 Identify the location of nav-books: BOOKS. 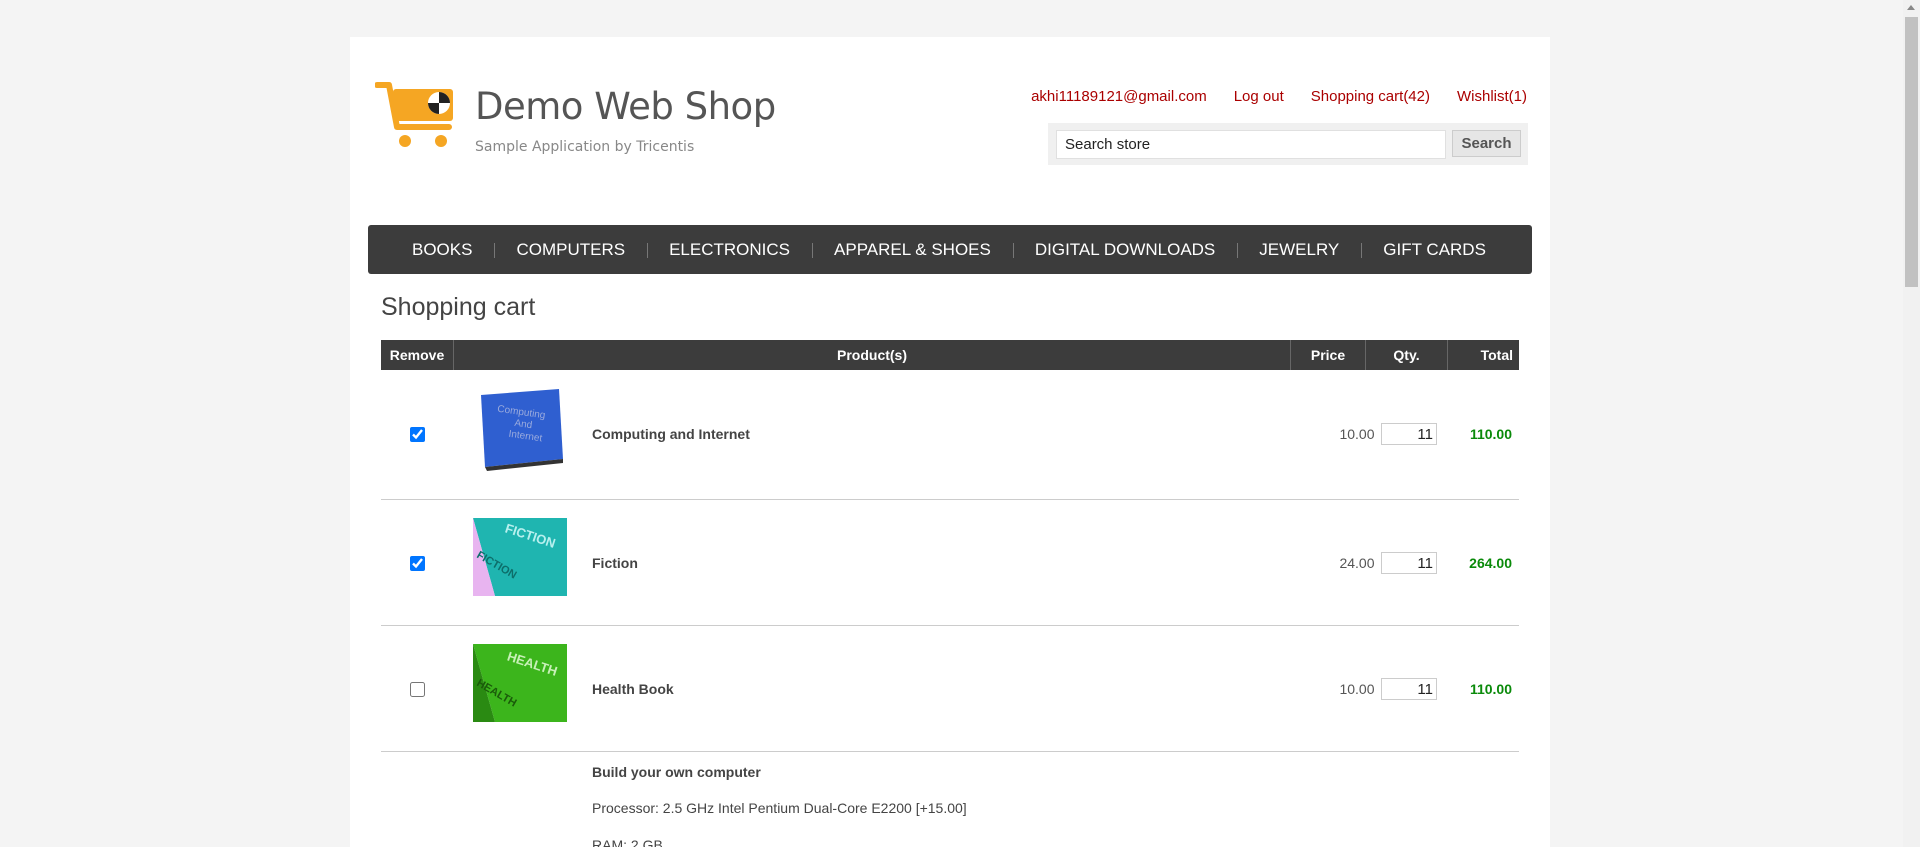
(442, 250).